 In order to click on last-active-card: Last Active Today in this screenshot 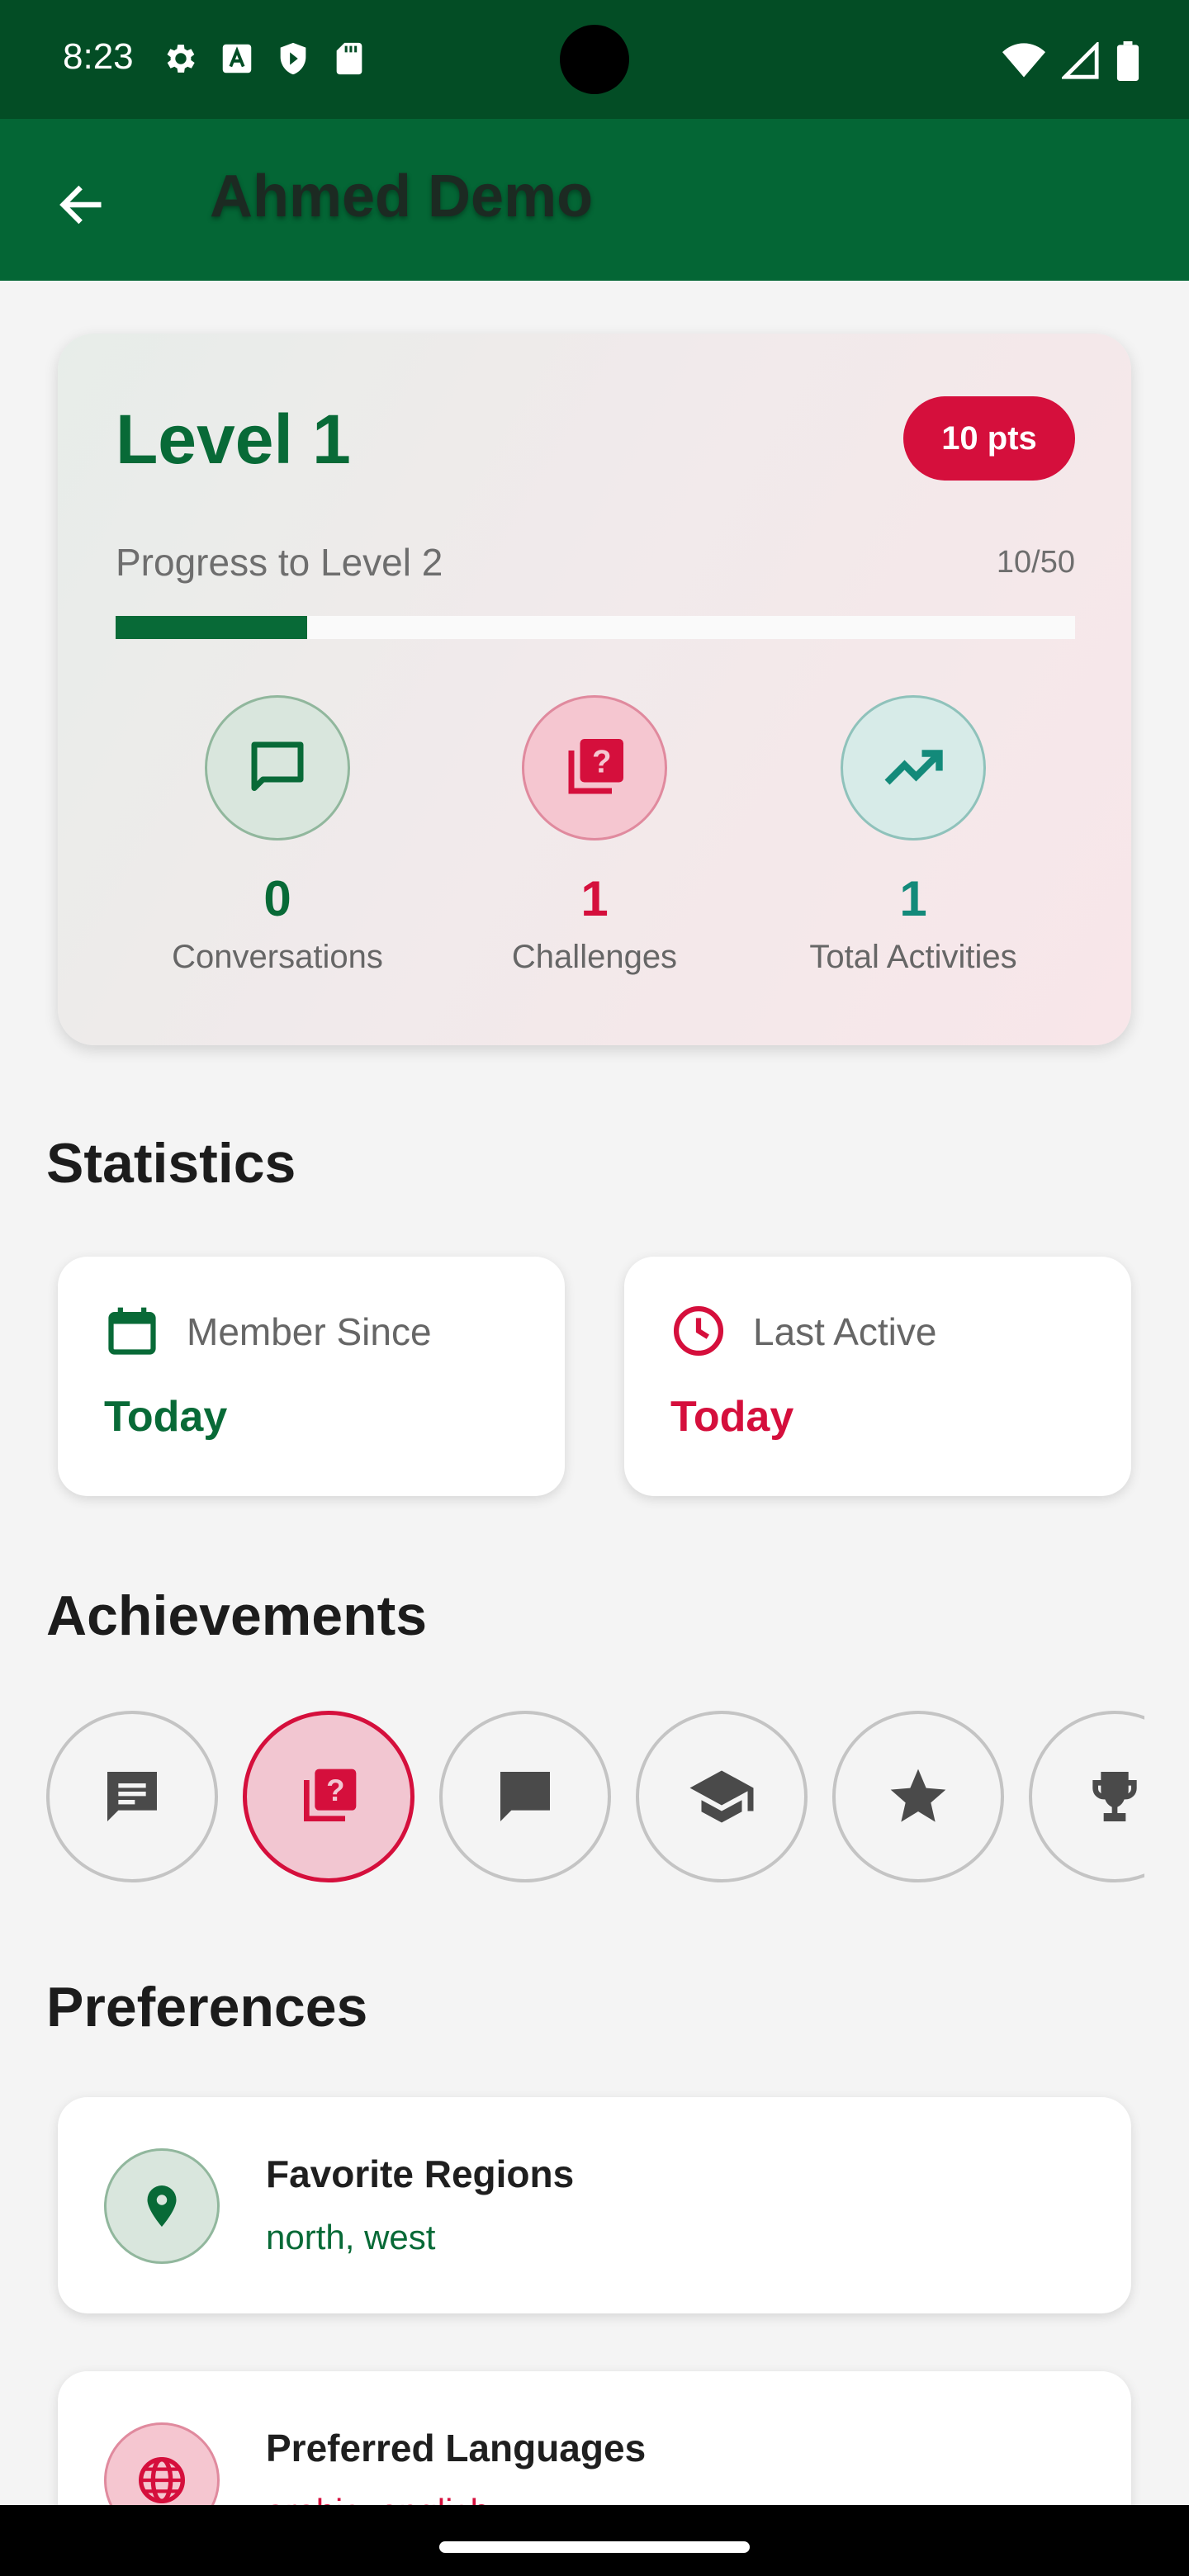, I will do `click(877, 1376)`.